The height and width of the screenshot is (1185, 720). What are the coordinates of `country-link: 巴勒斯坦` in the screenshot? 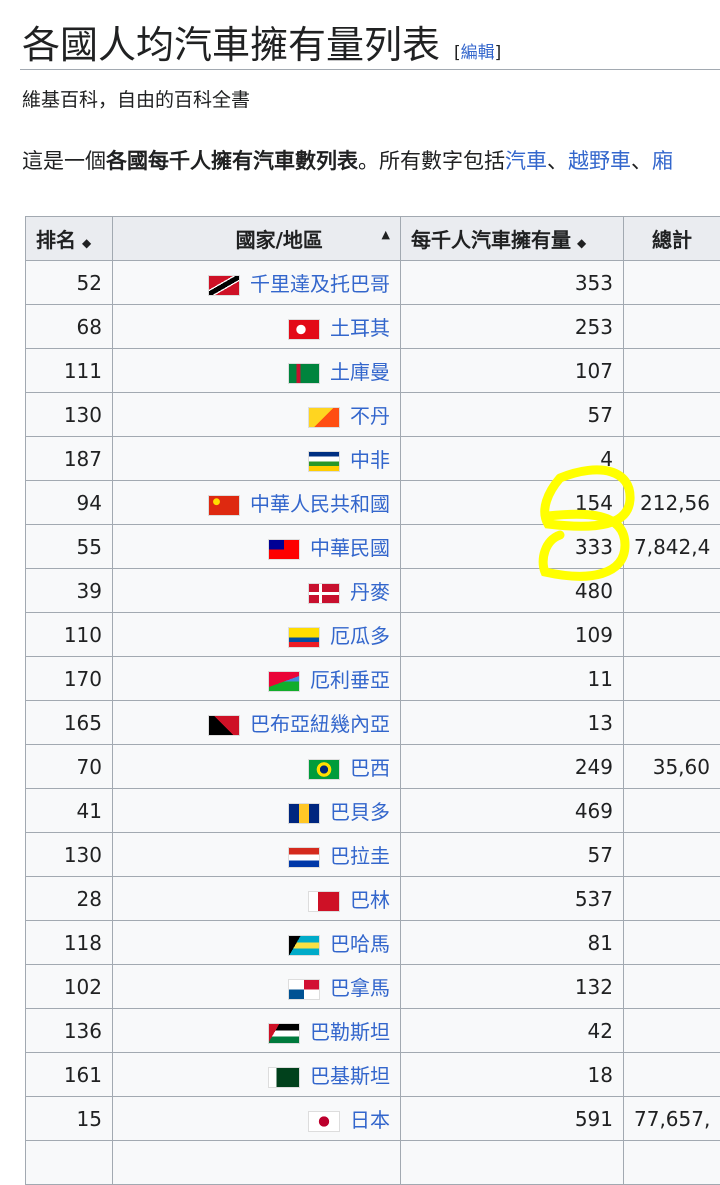 It's located at (350, 1032).